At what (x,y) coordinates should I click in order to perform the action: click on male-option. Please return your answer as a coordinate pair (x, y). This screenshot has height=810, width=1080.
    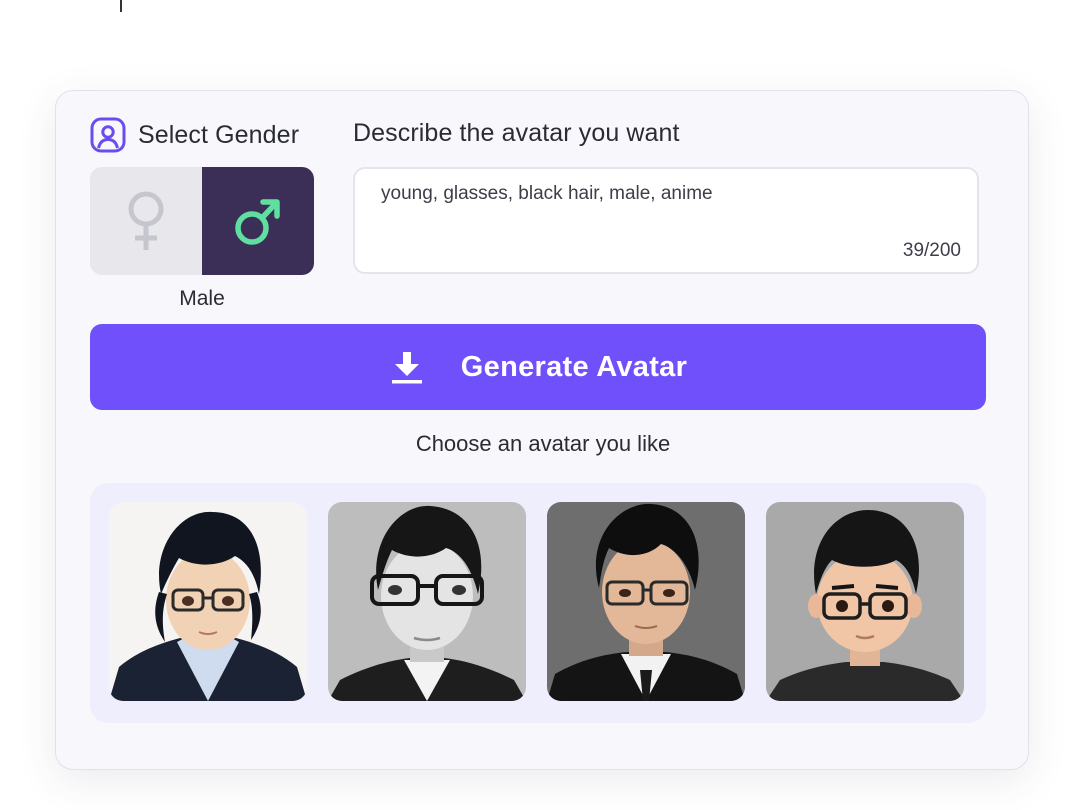
    Looking at the image, I should click on (258, 221).